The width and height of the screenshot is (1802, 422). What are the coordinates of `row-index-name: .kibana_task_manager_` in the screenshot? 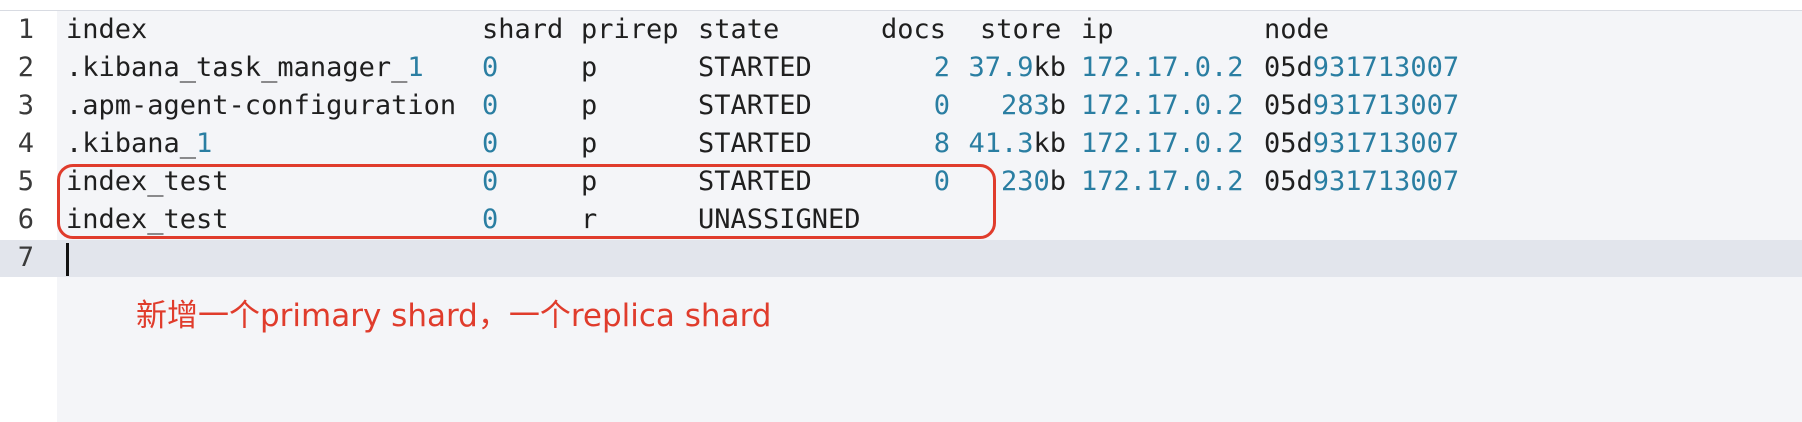 It's located at (237, 67).